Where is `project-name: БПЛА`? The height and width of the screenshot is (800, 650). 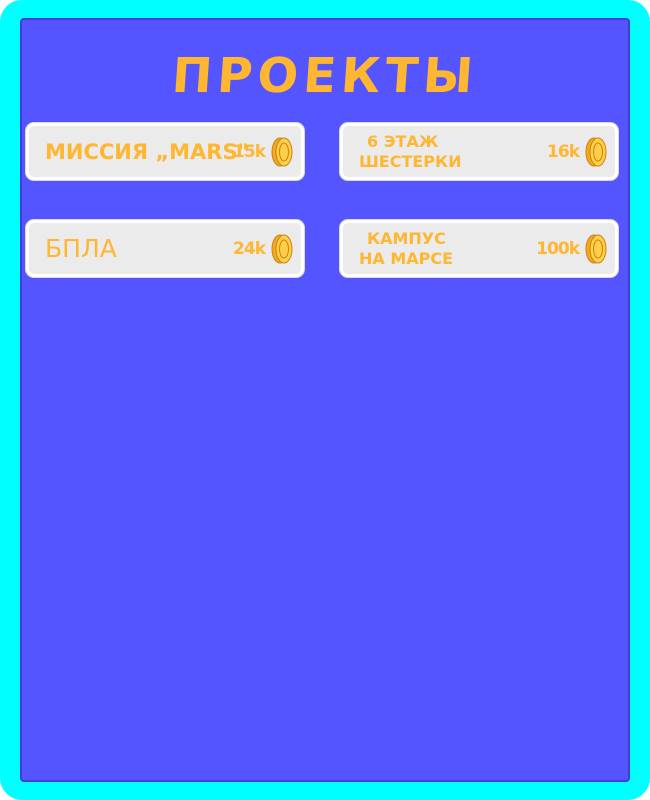
project-name: БПЛА is located at coordinates (81, 248).